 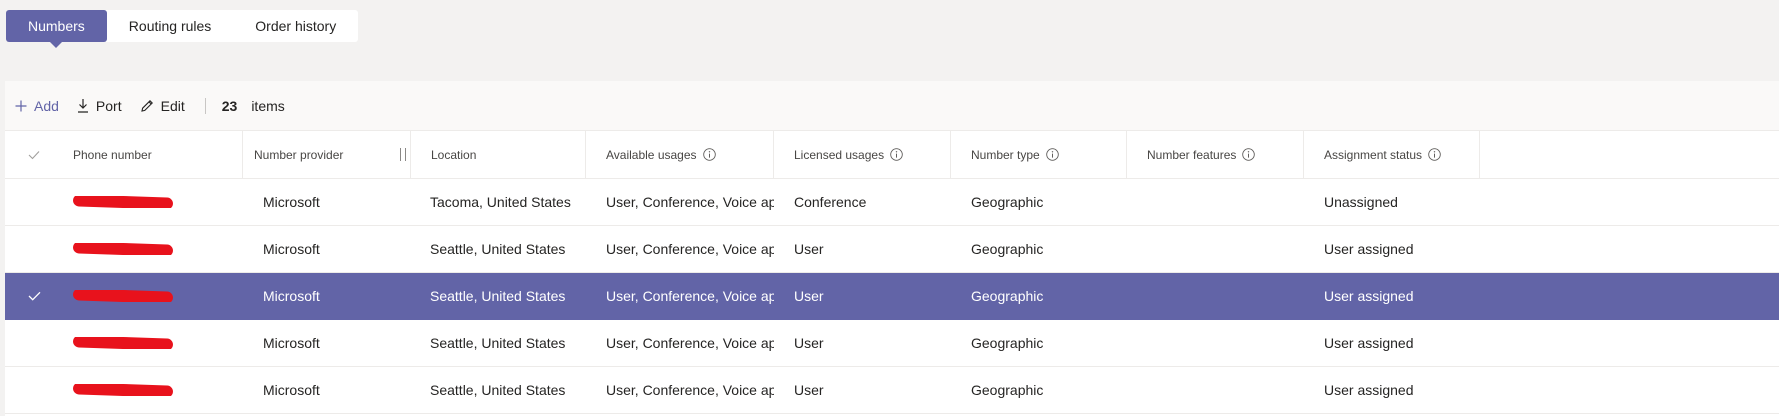 I want to click on column-header-location: Location, so click(x=498, y=154).